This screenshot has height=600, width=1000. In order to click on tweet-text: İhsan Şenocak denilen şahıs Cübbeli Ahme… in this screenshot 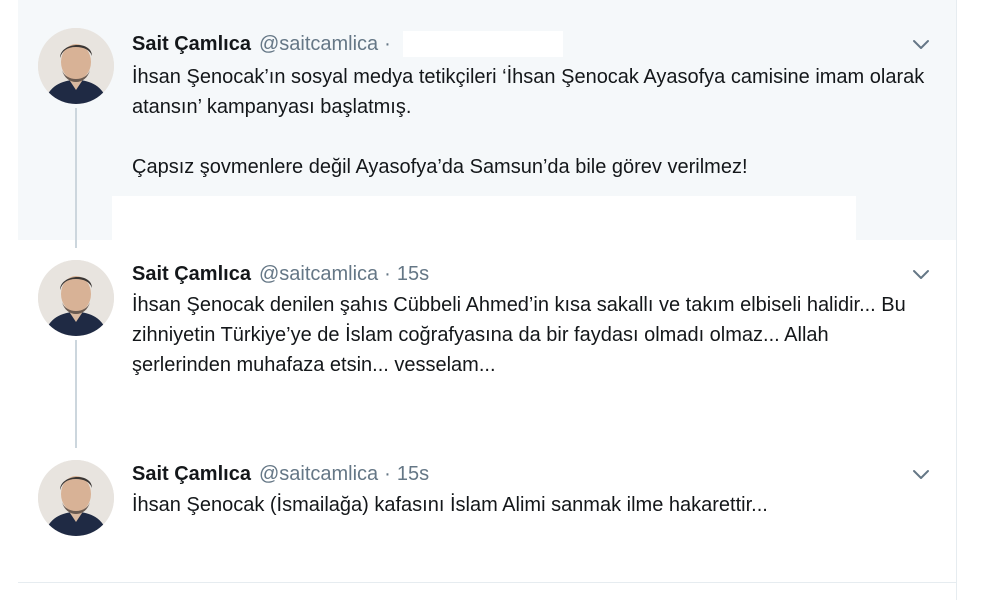, I will do `click(532, 335)`.